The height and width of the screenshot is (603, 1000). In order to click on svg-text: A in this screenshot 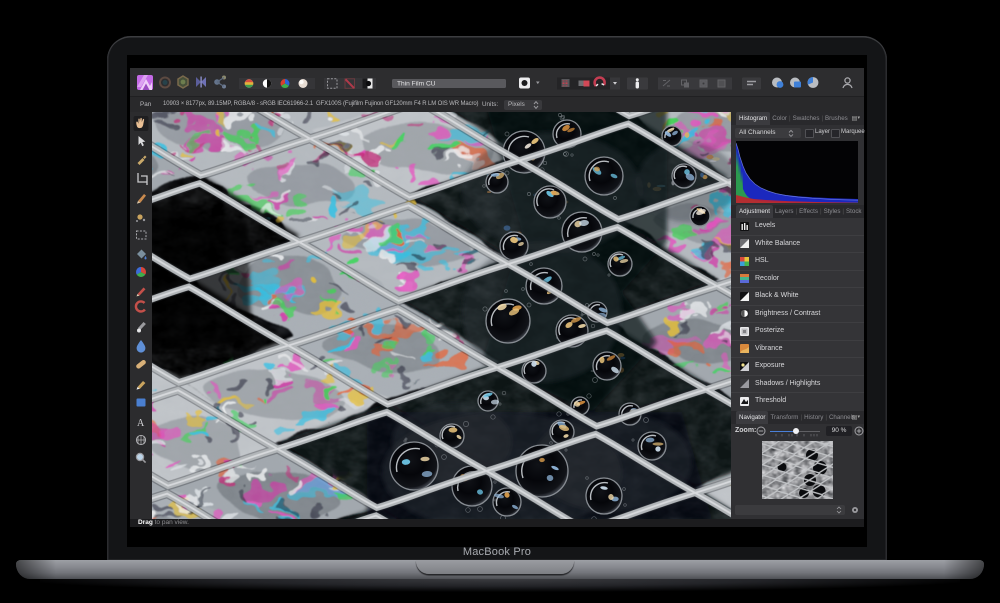, I will do `click(141, 423)`.